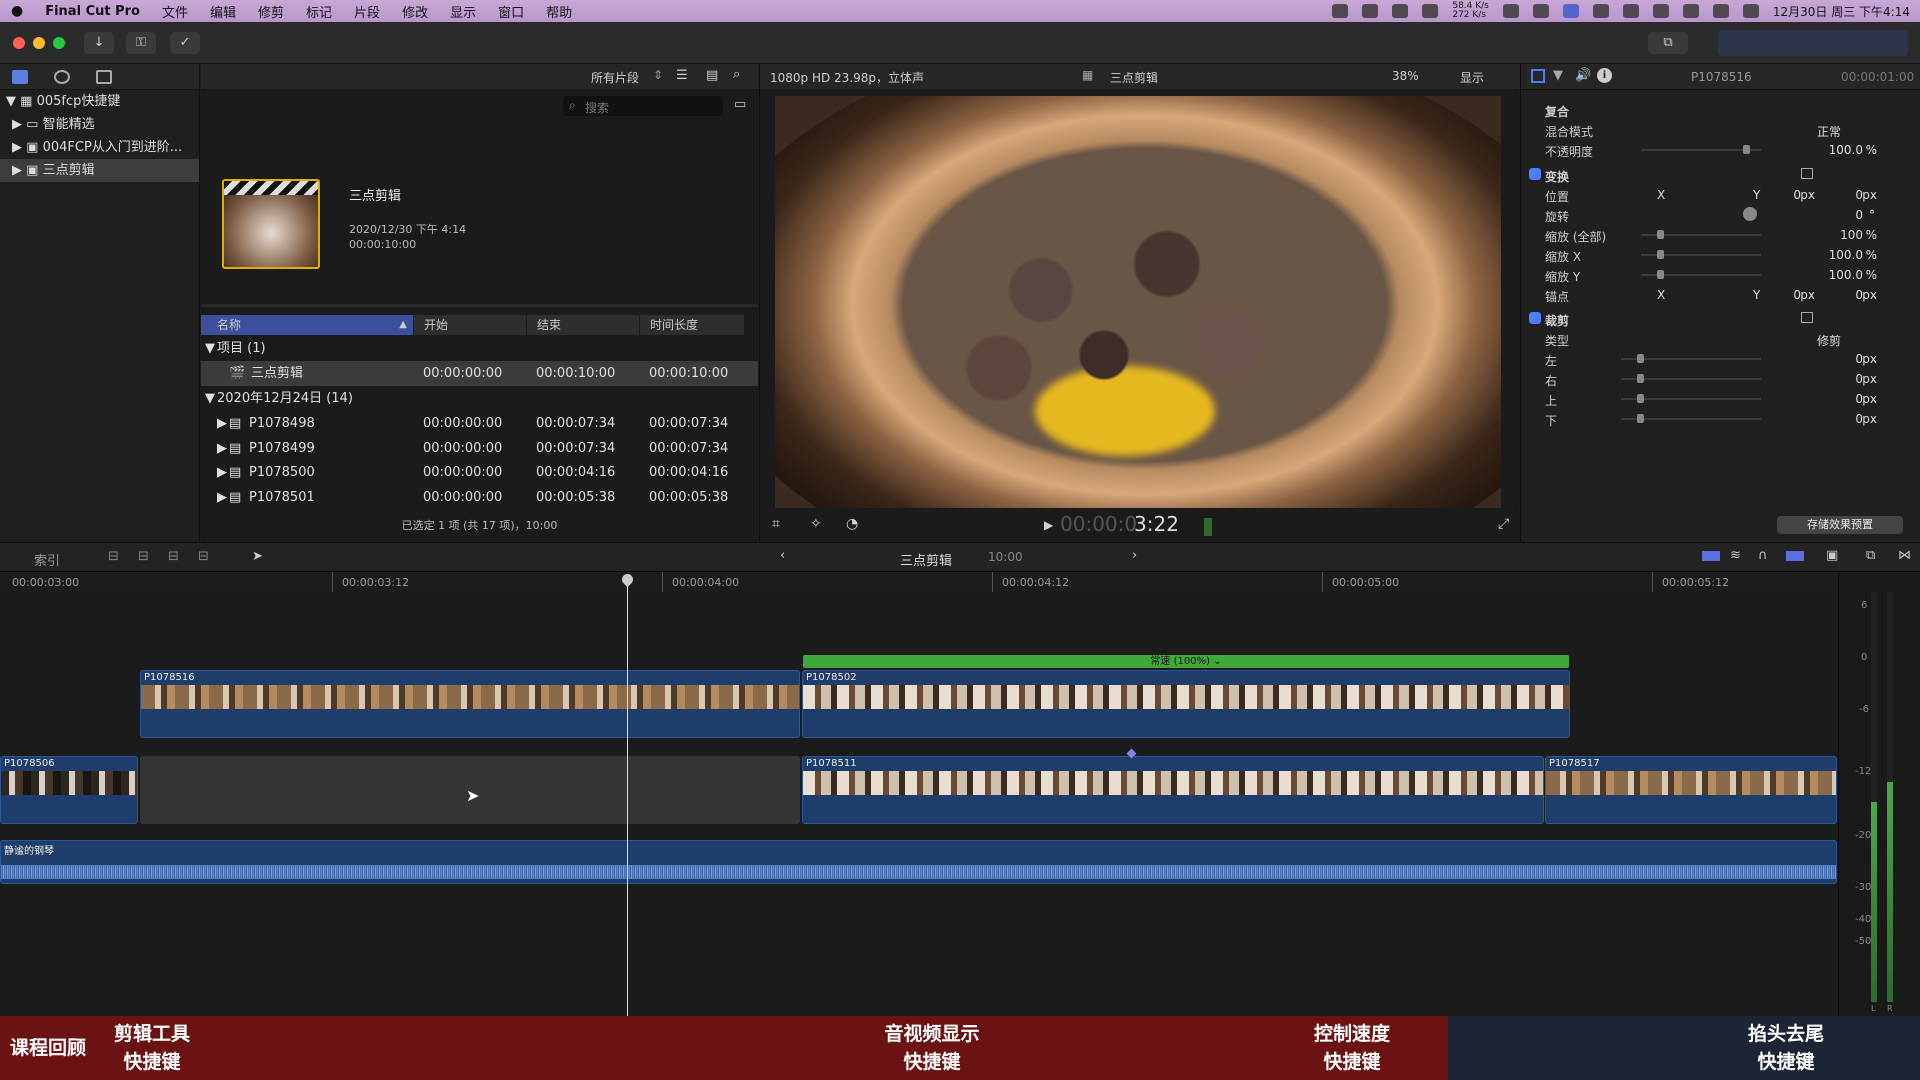  What do you see at coordinates (559, 11) in the screenshot?
I see `menu-help: 帮助` at bounding box center [559, 11].